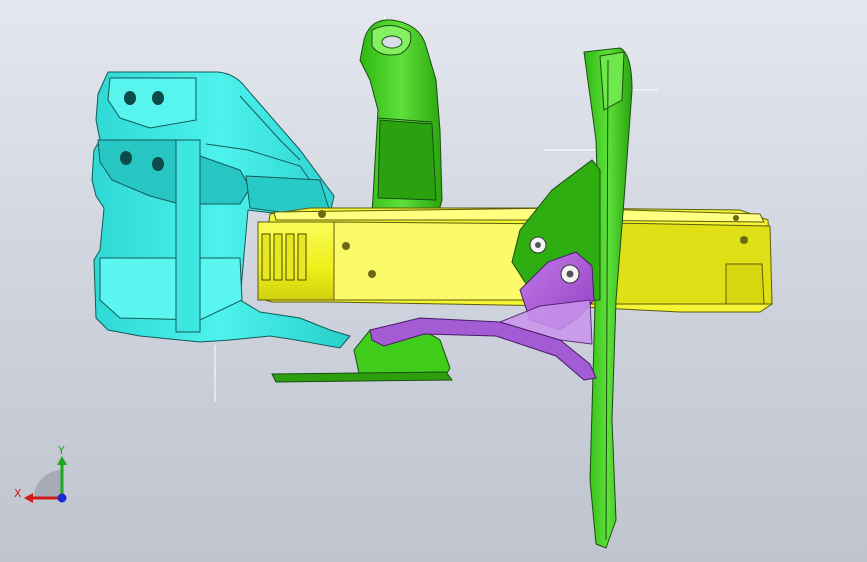 The width and height of the screenshot is (867, 562). Describe the element at coordinates (401, 117) in the screenshot. I see `green-hook-arm-part` at that location.